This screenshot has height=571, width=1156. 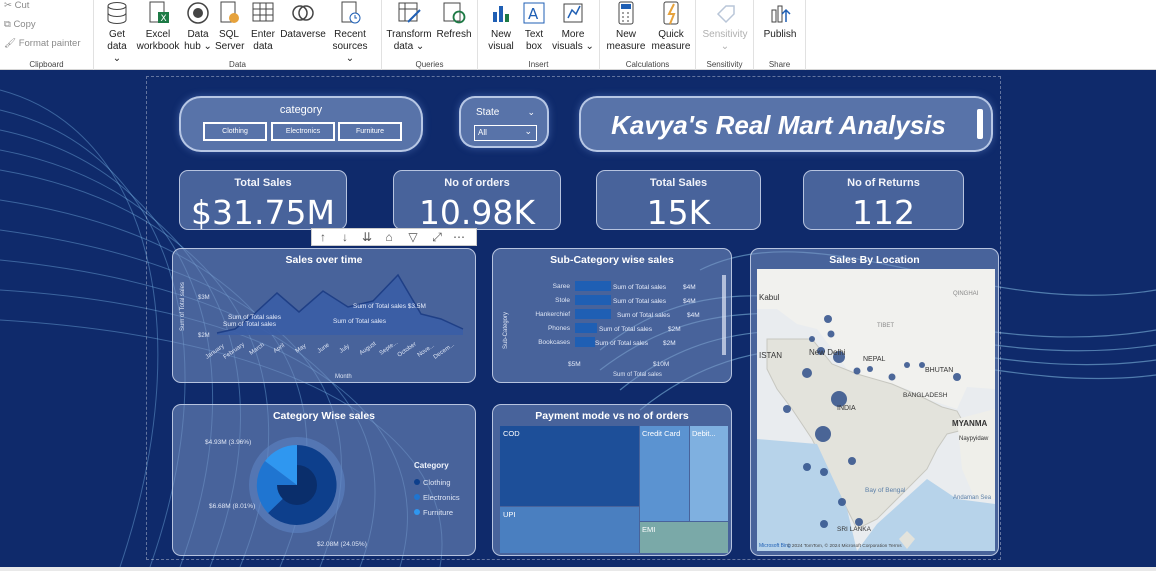 I want to click on sensitivity-label-1: Sensitivity, so click(x=725, y=34).